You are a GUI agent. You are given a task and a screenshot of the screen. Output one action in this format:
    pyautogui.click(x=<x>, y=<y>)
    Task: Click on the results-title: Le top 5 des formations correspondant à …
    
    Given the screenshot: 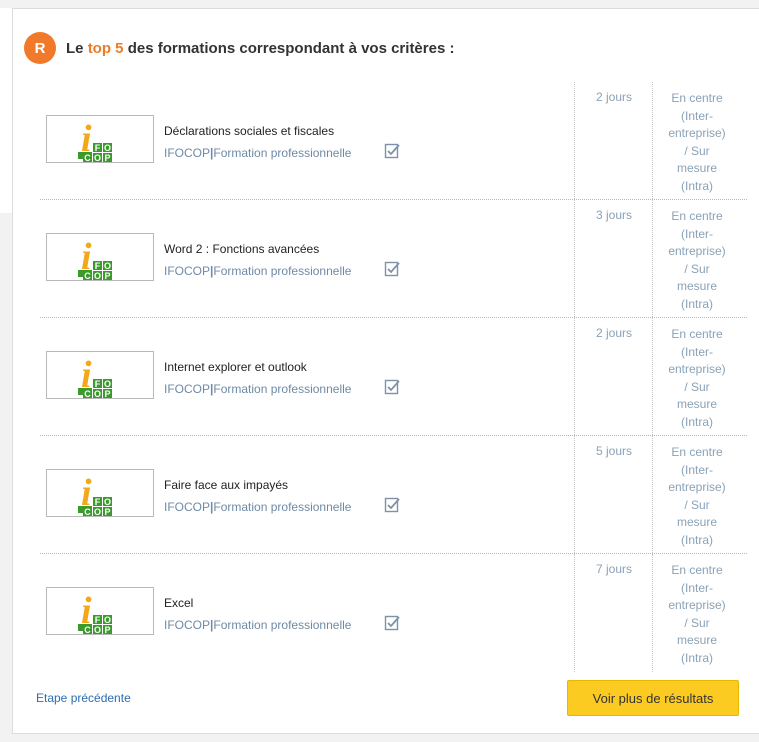 What is the action you would take?
    pyautogui.click(x=260, y=48)
    